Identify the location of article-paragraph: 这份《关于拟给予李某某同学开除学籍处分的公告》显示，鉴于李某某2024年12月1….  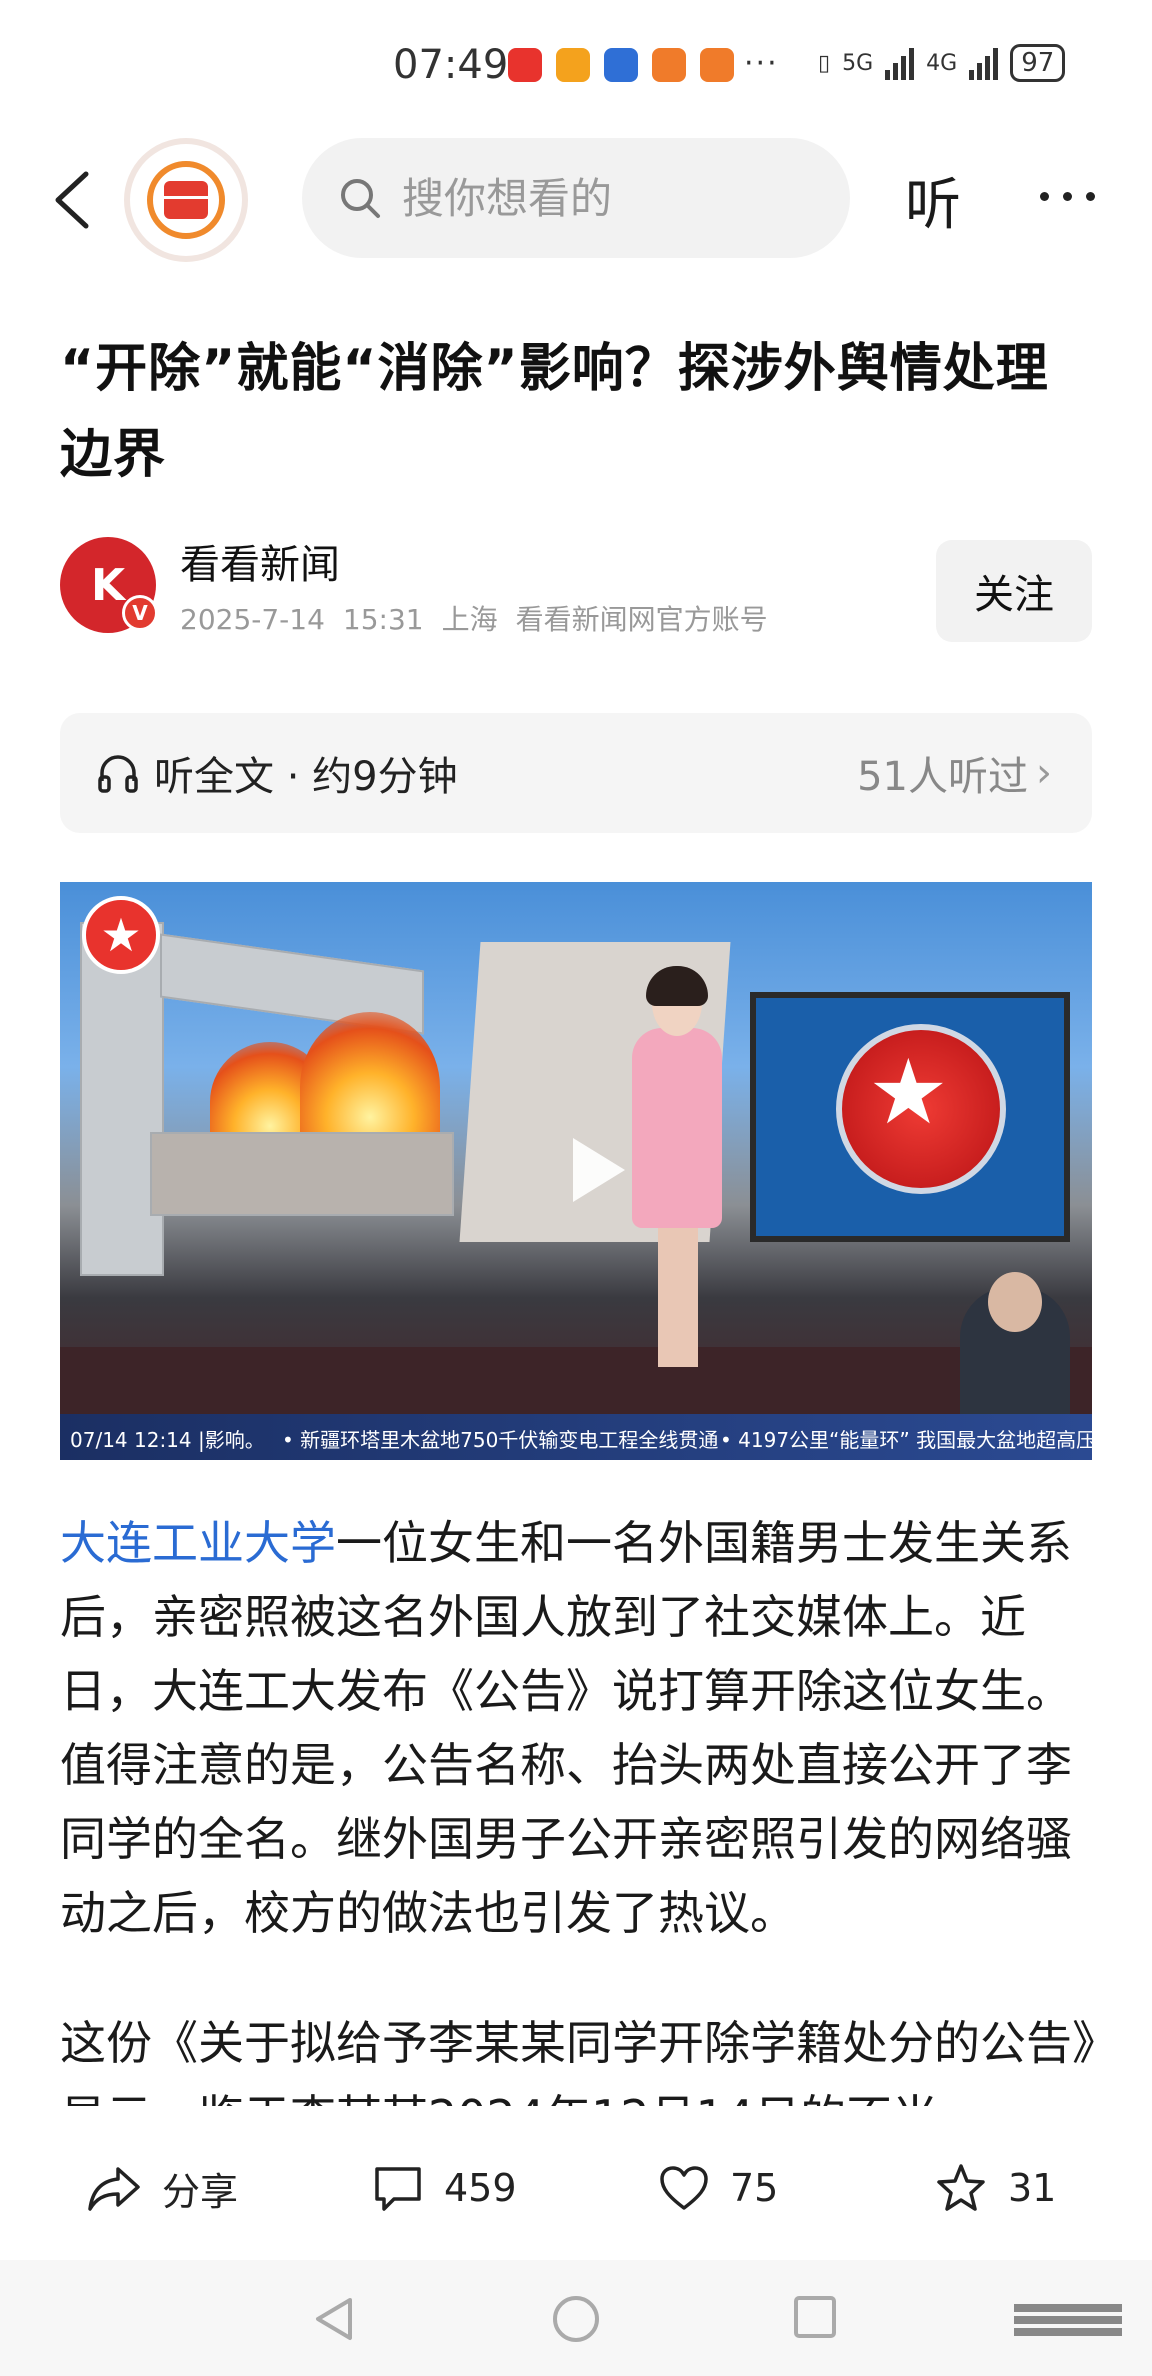
(577, 2061).